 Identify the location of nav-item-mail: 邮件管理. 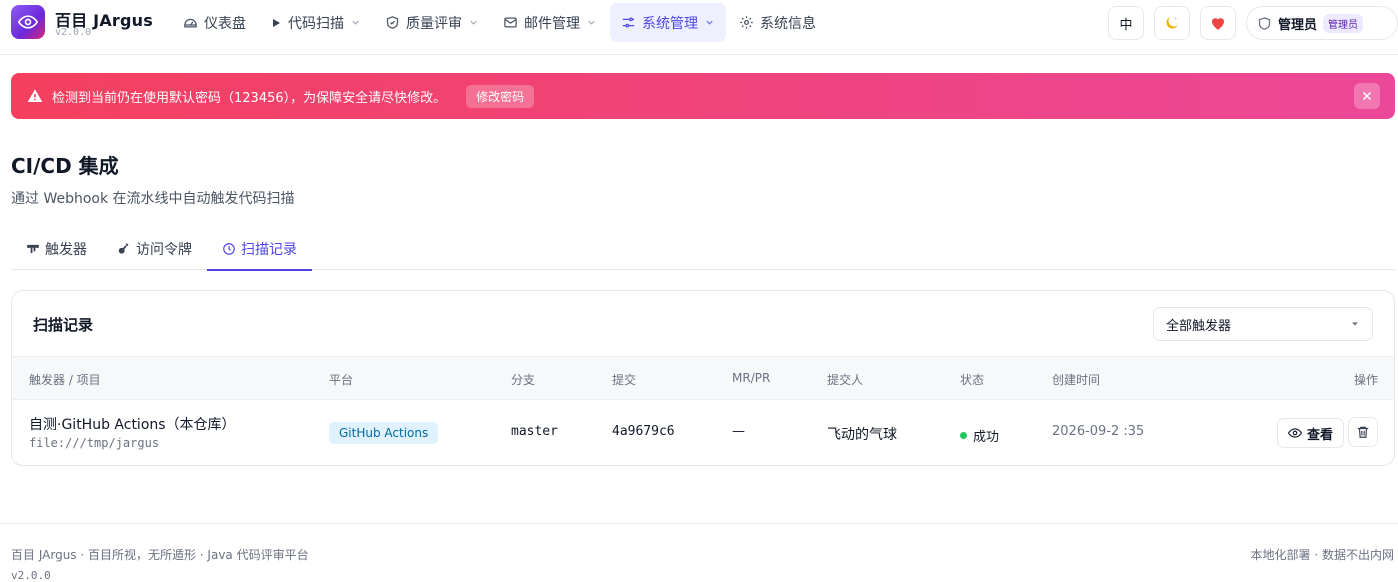
(550, 22).